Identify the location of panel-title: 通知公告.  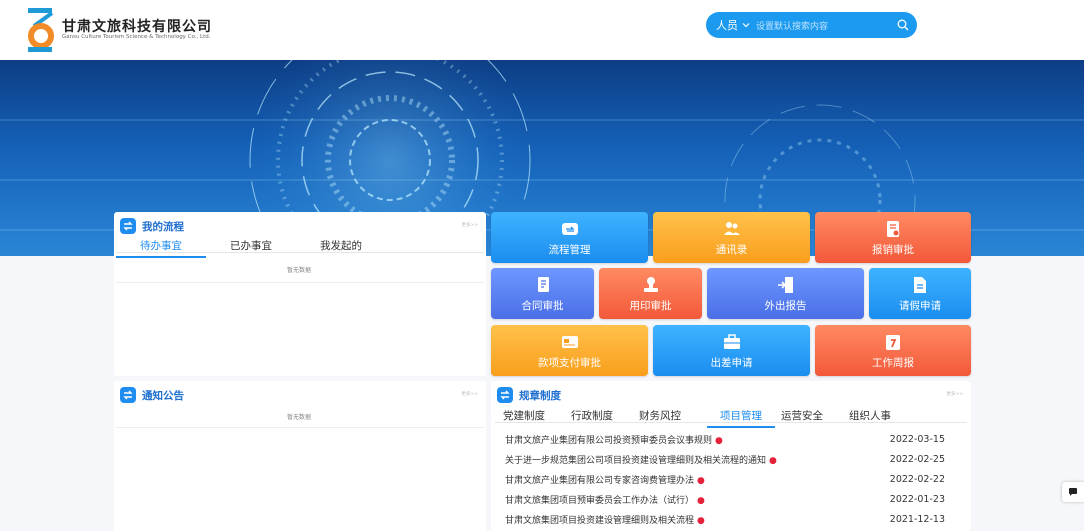
(163, 395).